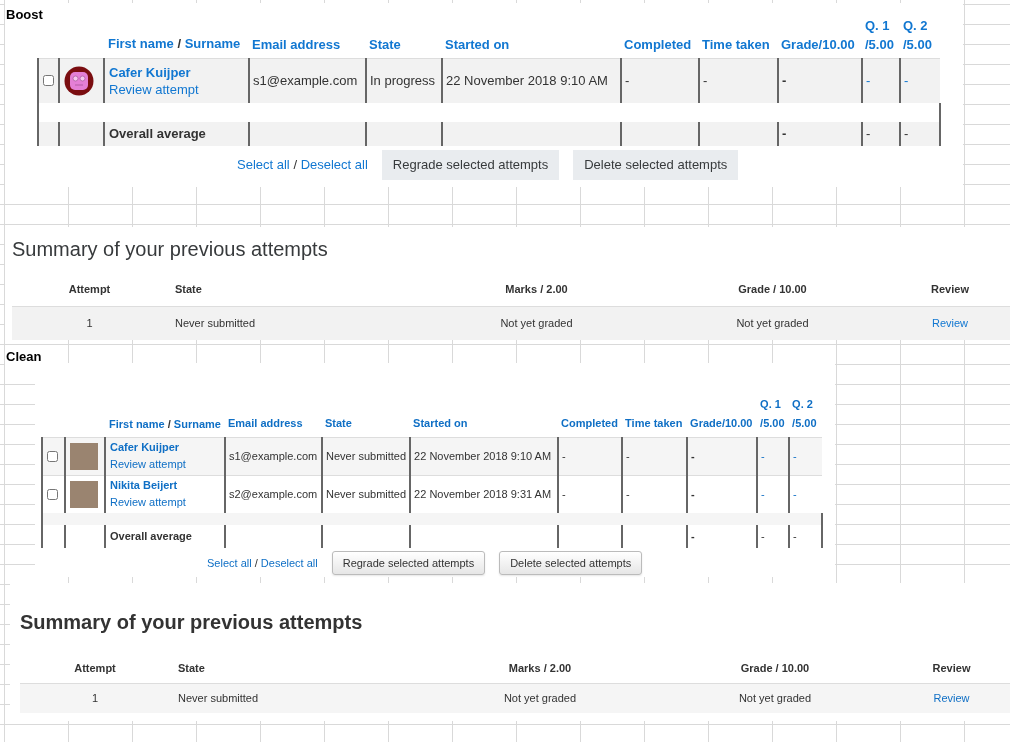  Describe the element at coordinates (165, 486) in the screenshot. I see `student-name-link: Nikita Beijert` at that location.